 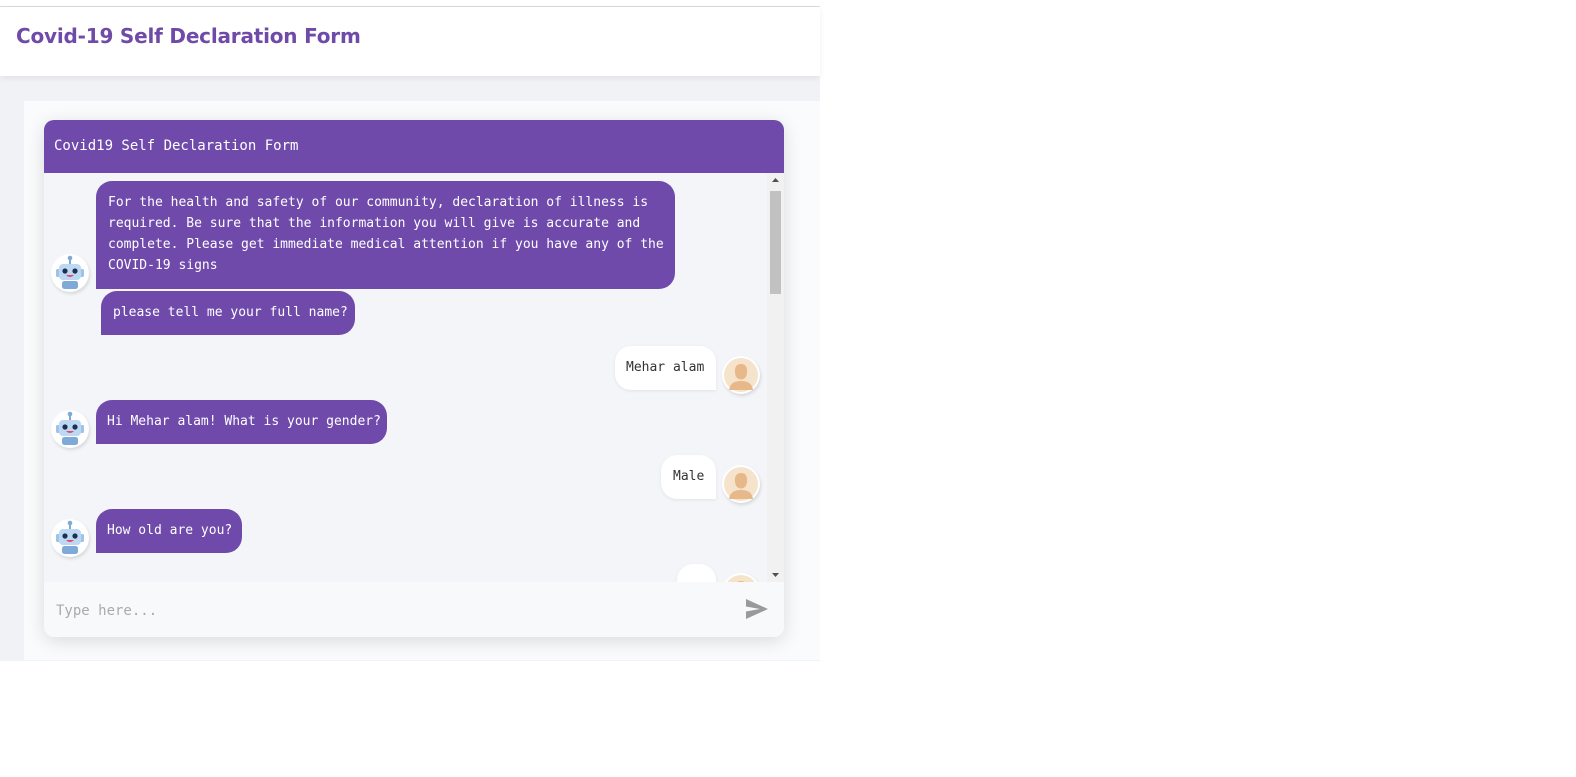 I want to click on user-message: Male, so click(x=688, y=477).